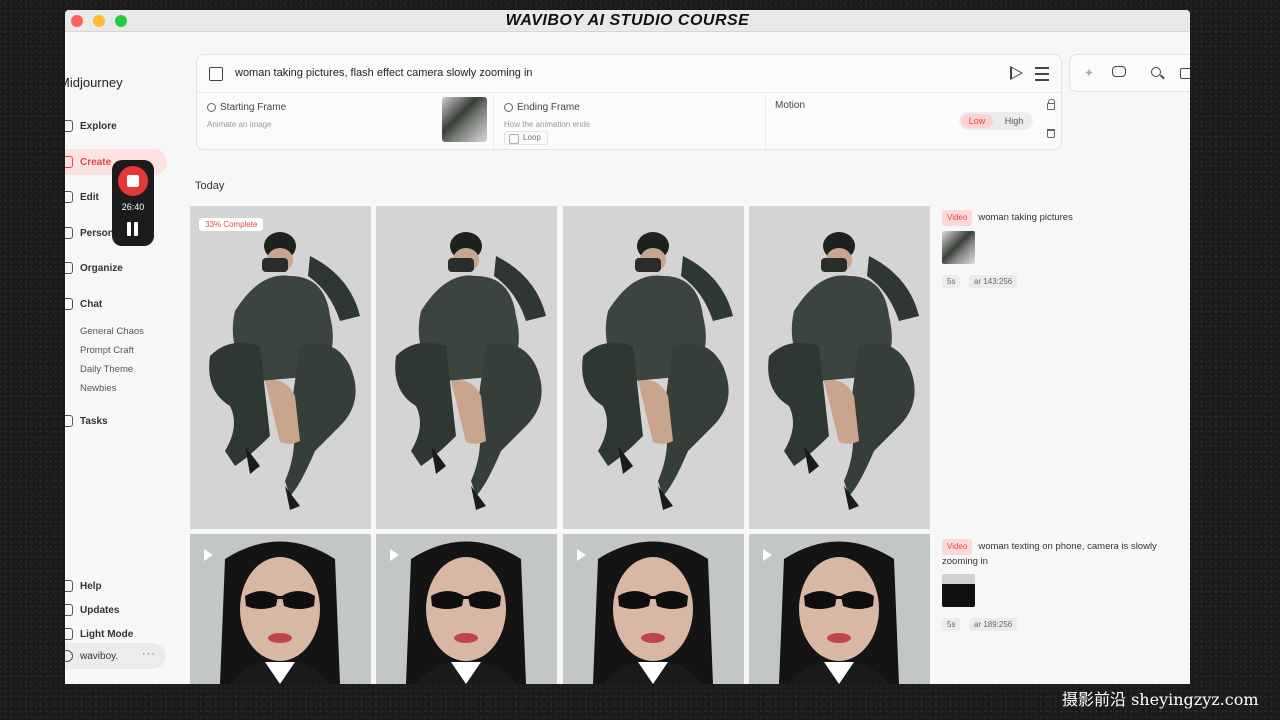  Describe the element at coordinates (1160, 699) in the screenshot. I see `watermark: 摄影前沿 sheyingzyz.com` at that location.